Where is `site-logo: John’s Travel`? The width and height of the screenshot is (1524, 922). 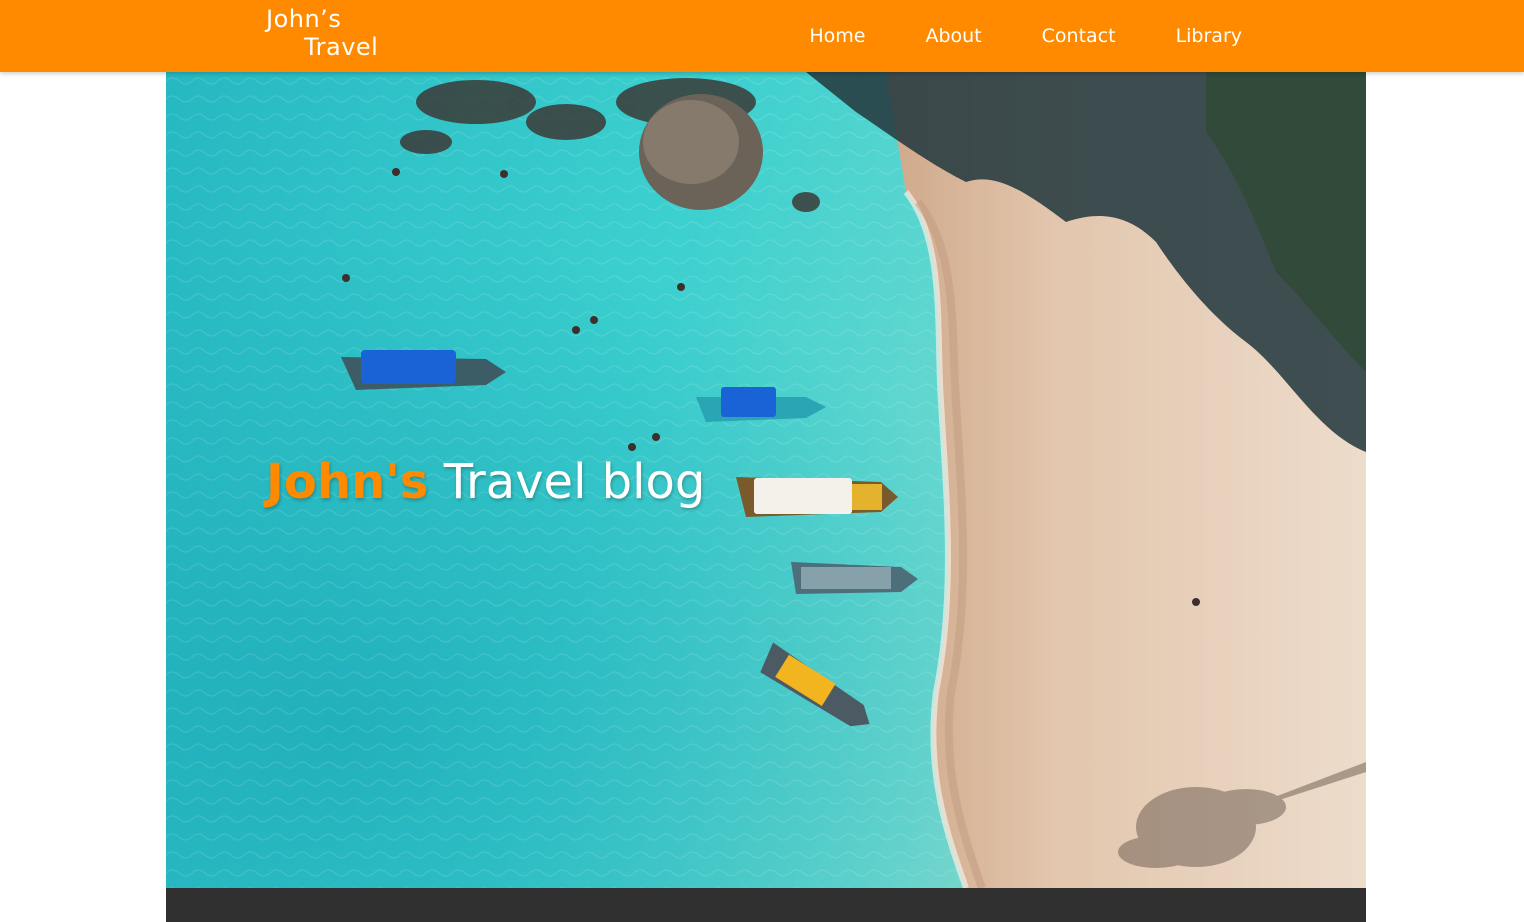 site-logo: John’s Travel is located at coordinates (322, 33).